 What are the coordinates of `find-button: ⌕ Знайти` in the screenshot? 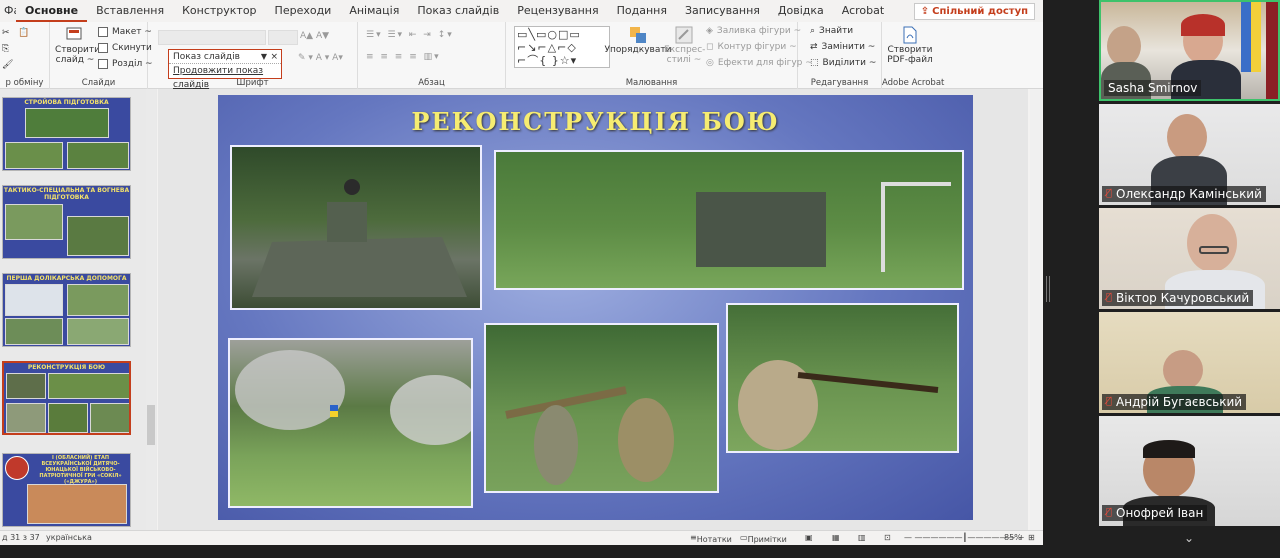 It's located at (831, 31).